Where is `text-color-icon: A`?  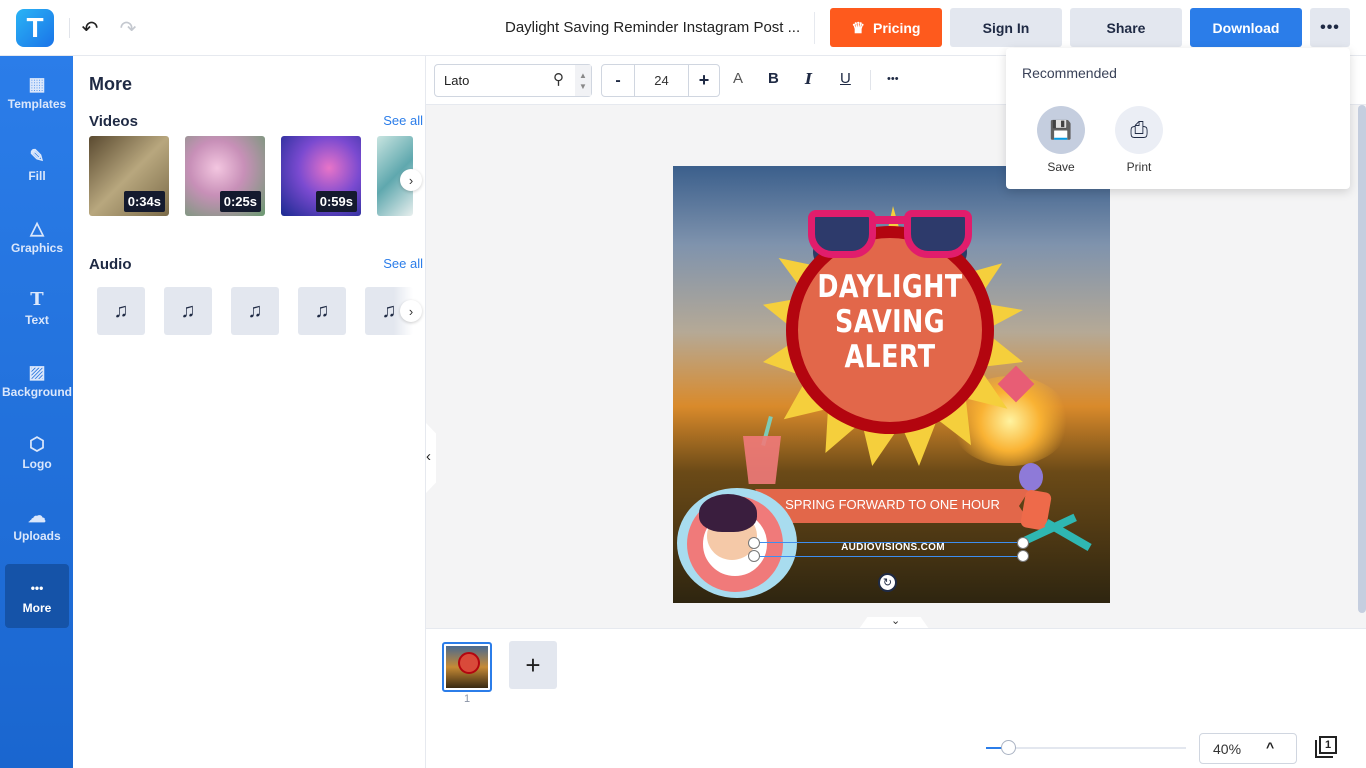
text-color-icon: A is located at coordinates (738, 78).